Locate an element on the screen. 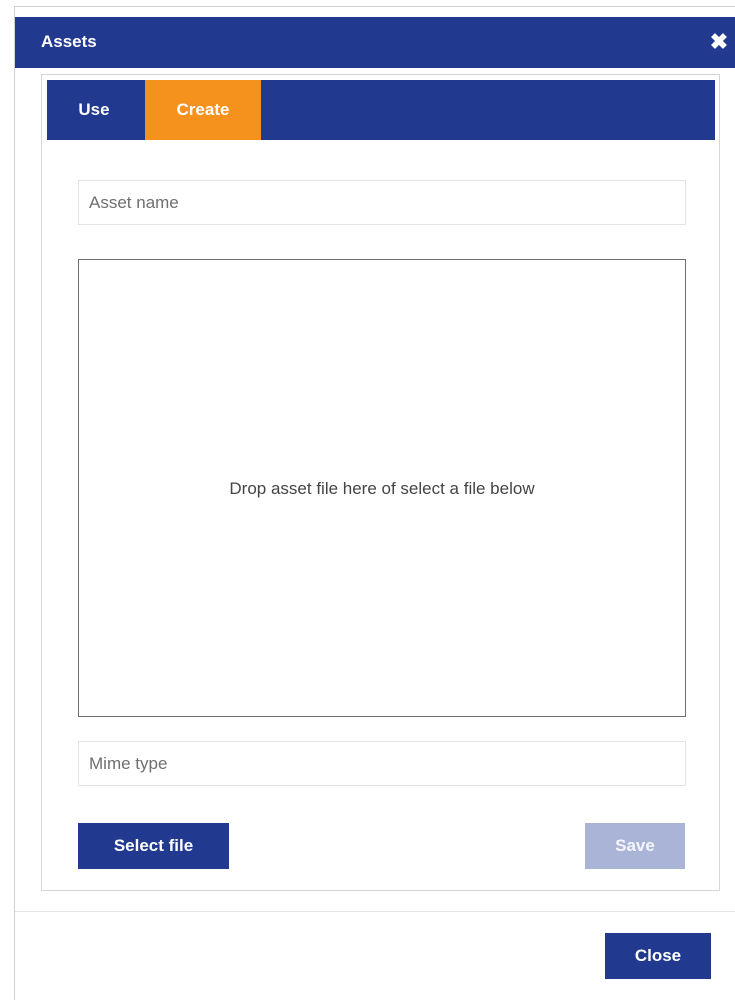 The height and width of the screenshot is (1000, 735). tab-create: Create is located at coordinates (203, 110).